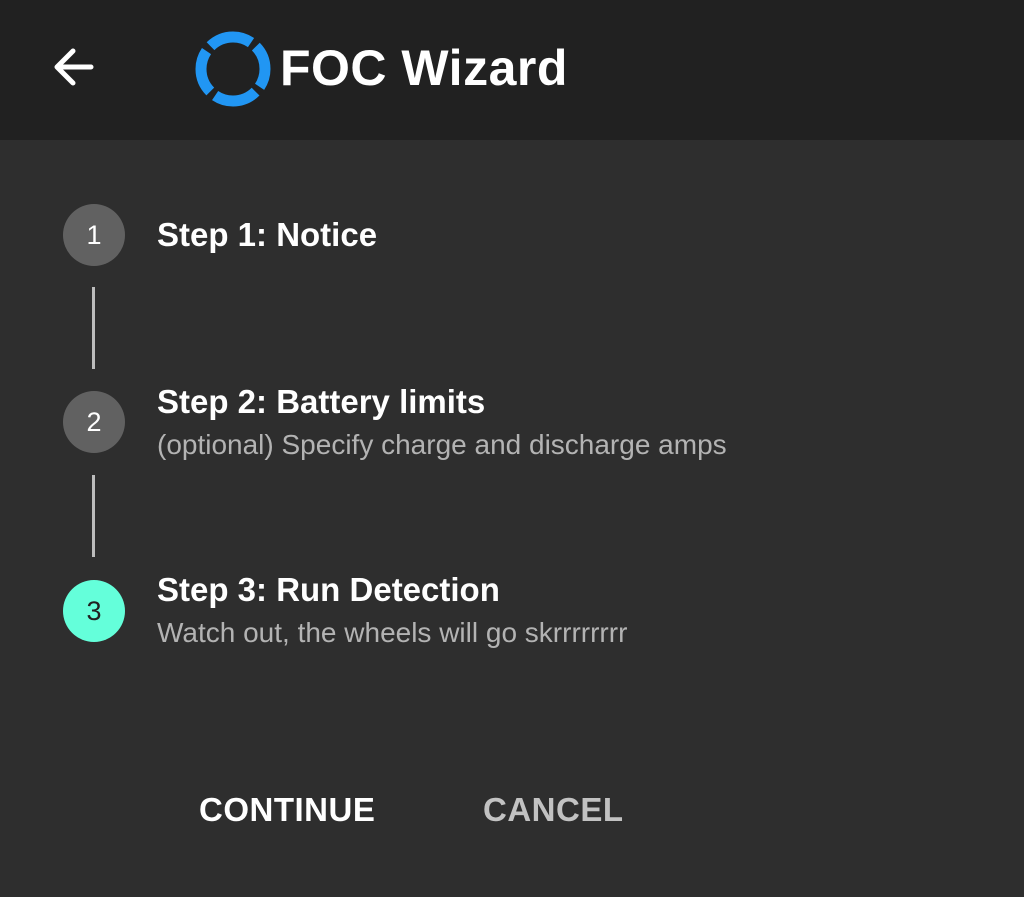  I want to click on continue-button: CONTINUE, so click(287, 810).